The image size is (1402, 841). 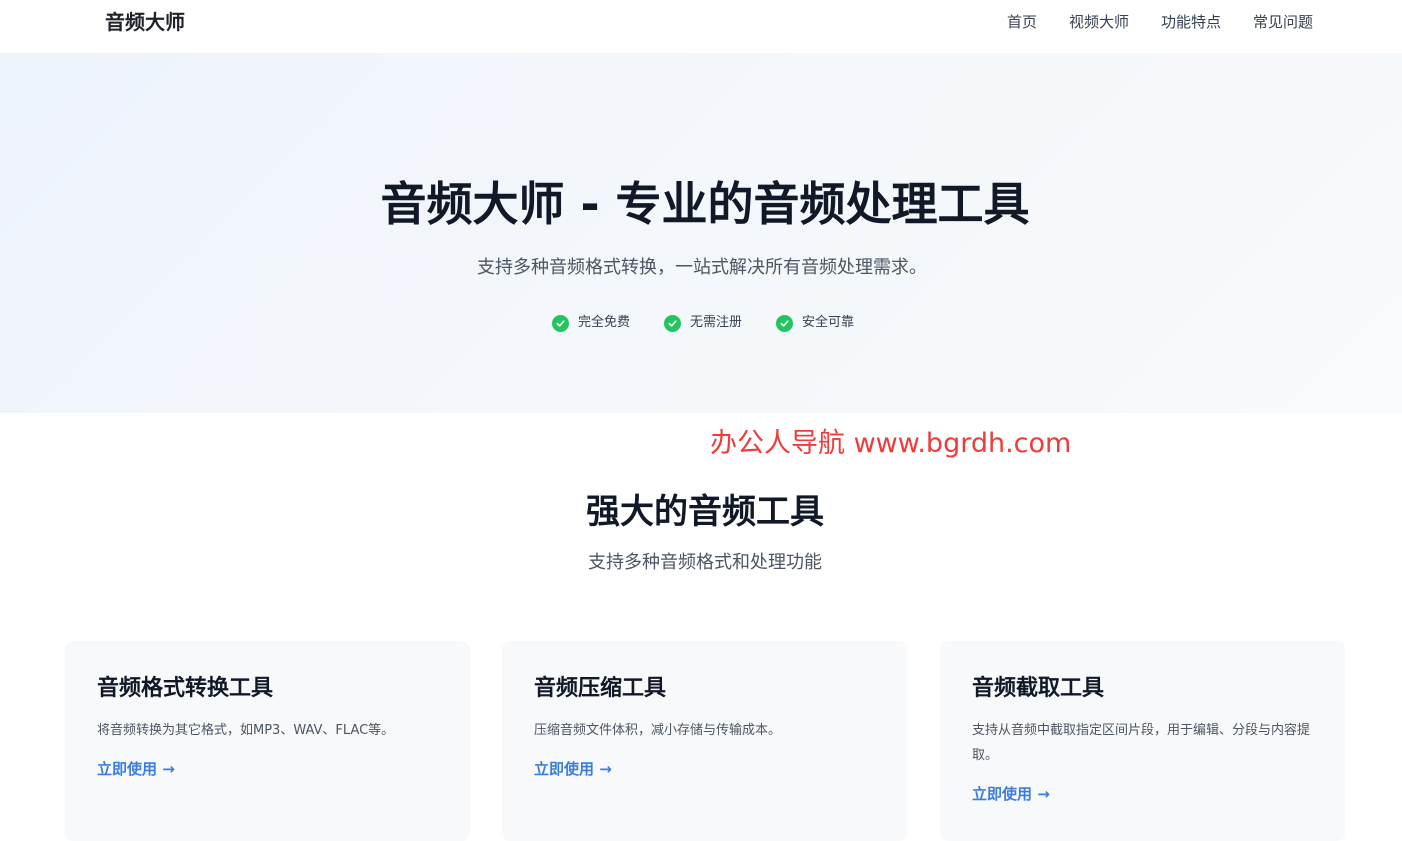 I want to click on tool-card-compress: 音频压缩工具 压缩音频文件体积，减小存储与传输成本。 立即使用 →, so click(x=704, y=741).